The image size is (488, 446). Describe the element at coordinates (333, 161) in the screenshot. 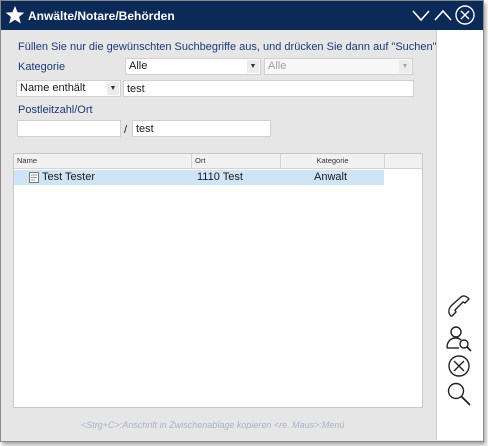

I see `column-header-kategorie: Kategorie` at that location.